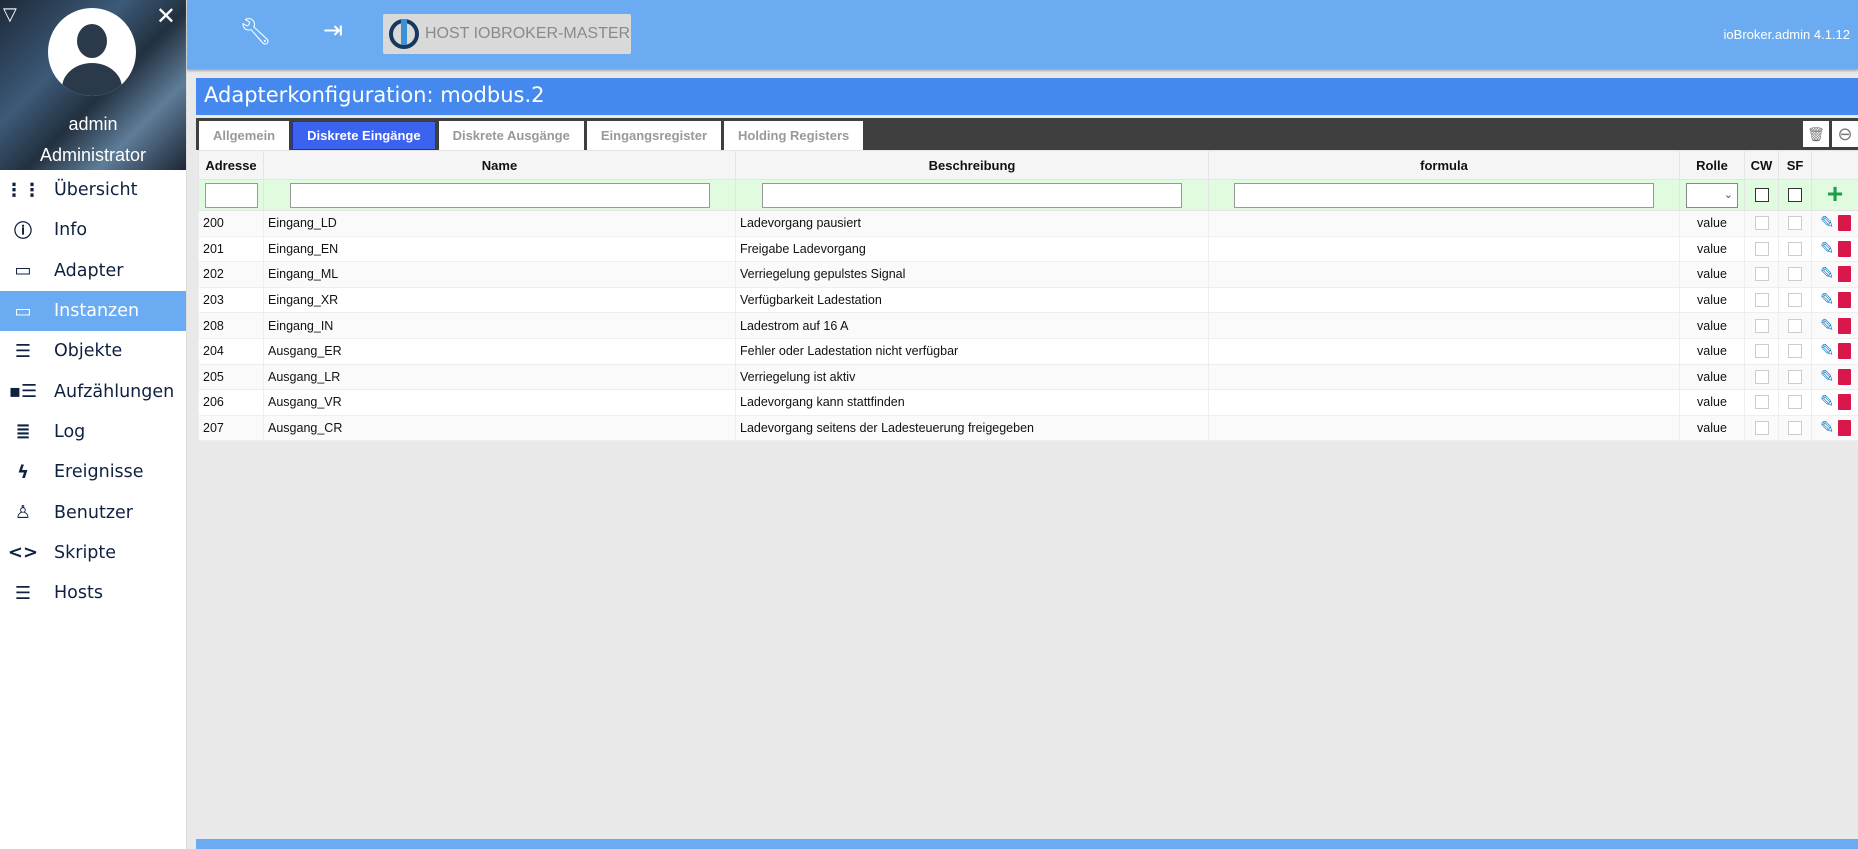 The width and height of the screenshot is (1858, 849). I want to click on header-name: Name, so click(499, 165).